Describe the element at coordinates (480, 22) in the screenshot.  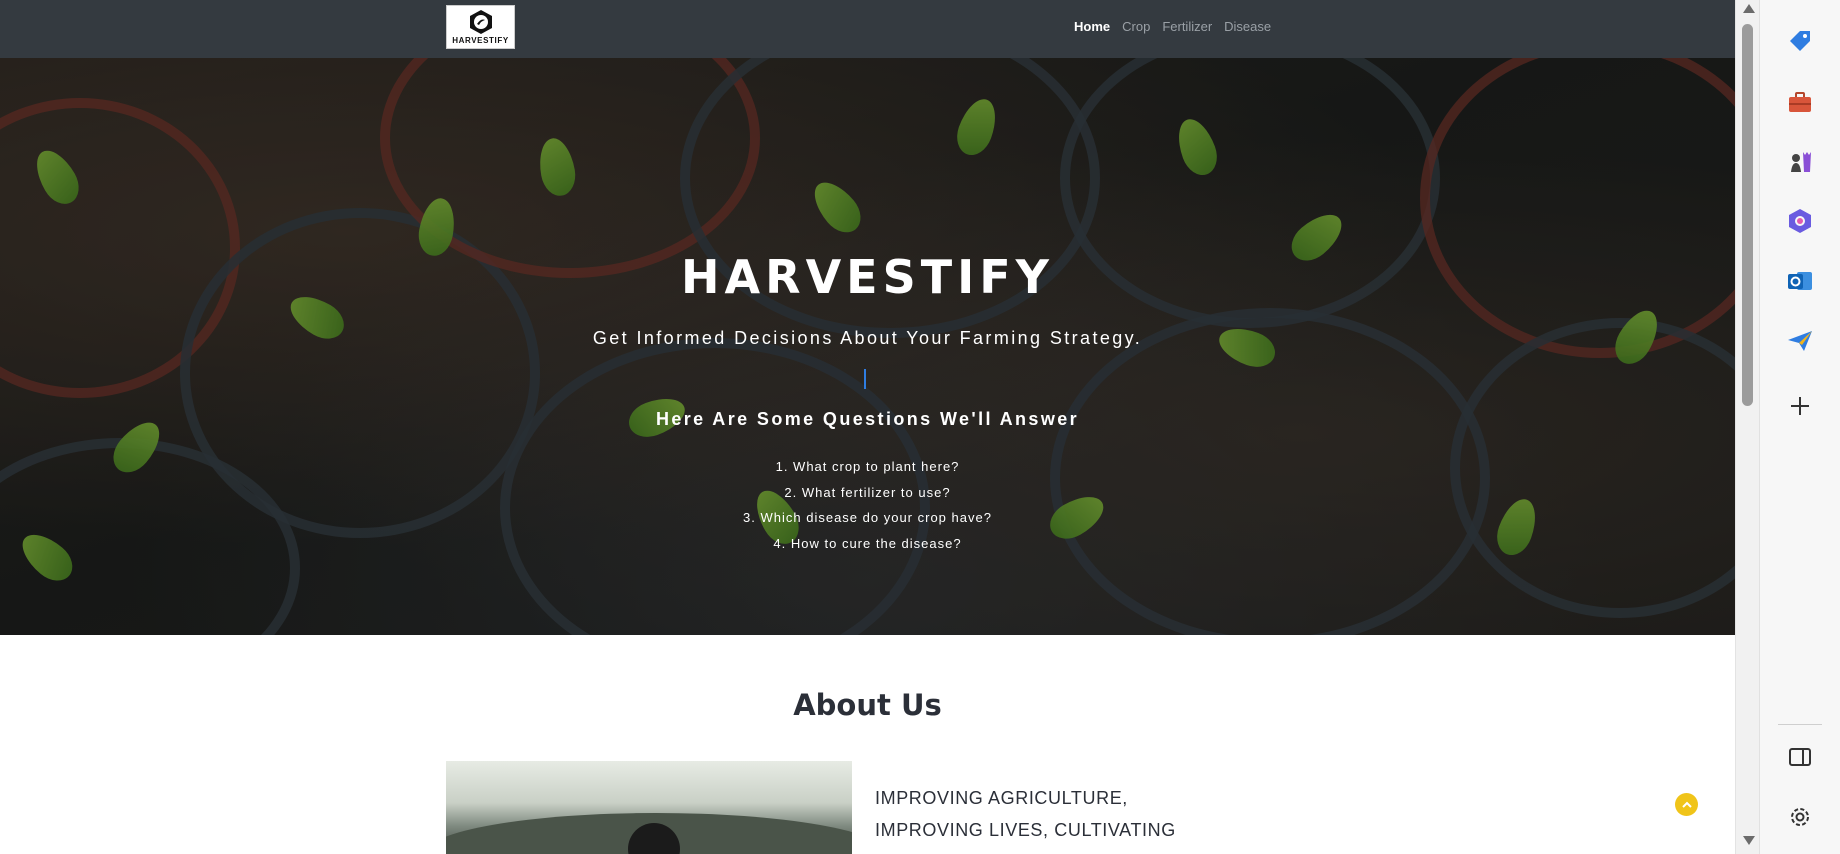
I see `logo-emblem-icon` at that location.